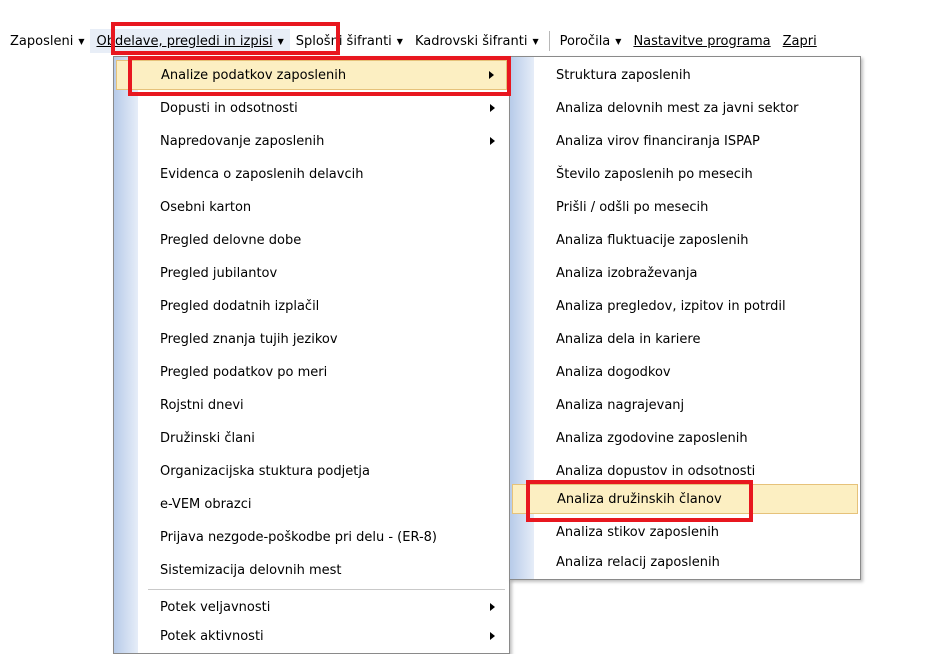 The image size is (944, 654). I want to click on menu-item-organizacijska-struktura: Organizacijska stuktura podjetja, so click(311, 471).